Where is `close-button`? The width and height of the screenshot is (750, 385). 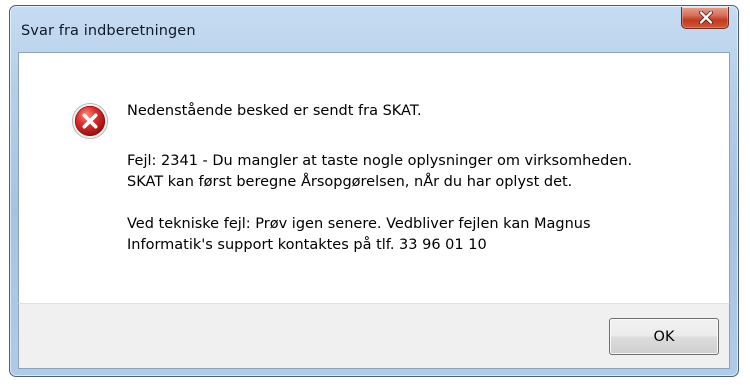 close-button is located at coordinates (705, 18).